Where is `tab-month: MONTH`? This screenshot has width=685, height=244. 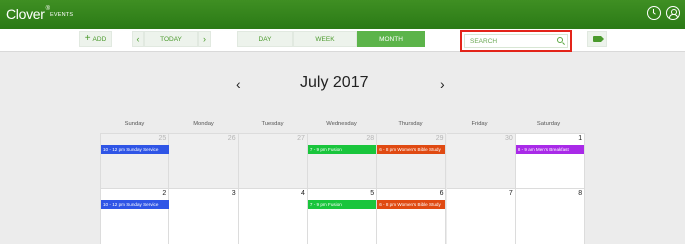
tab-month: MONTH is located at coordinates (391, 39).